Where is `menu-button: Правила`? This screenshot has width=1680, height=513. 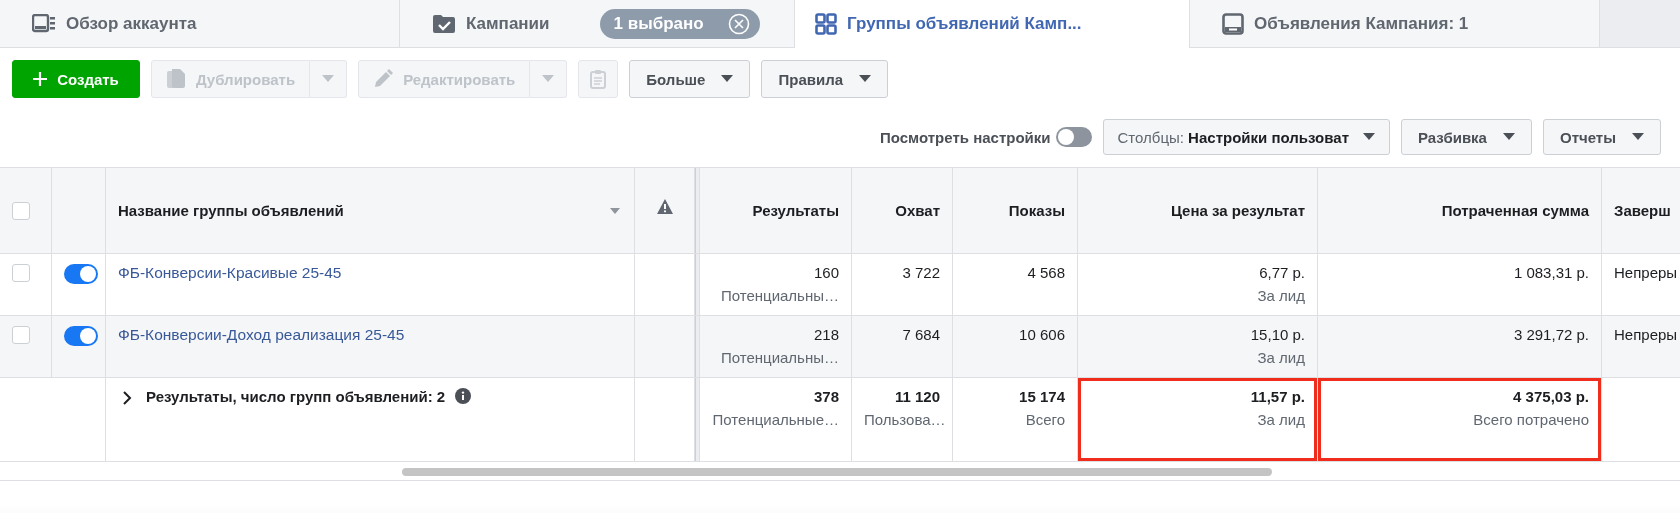 menu-button: Правила is located at coordinates (825, 79).